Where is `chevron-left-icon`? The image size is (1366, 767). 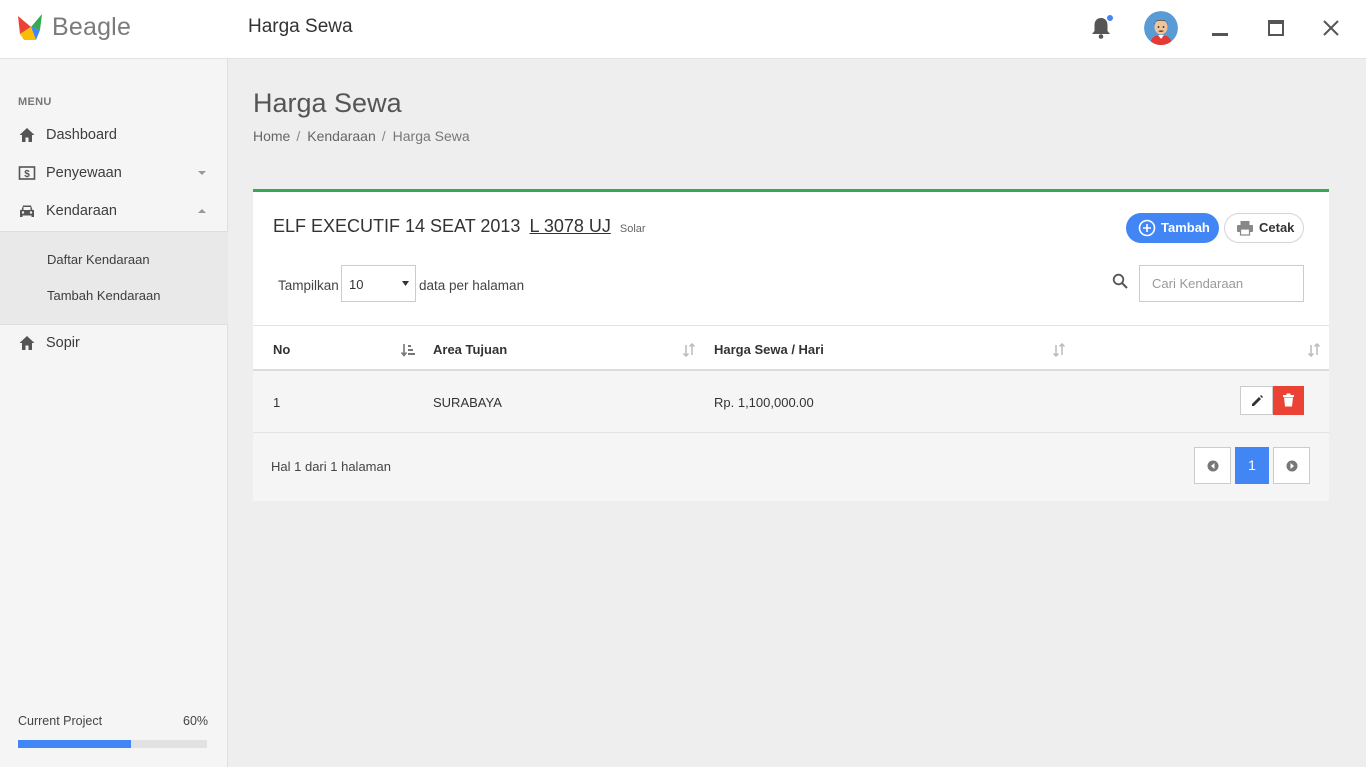 chevron-left-icon is located at coordinates (1213, 466).